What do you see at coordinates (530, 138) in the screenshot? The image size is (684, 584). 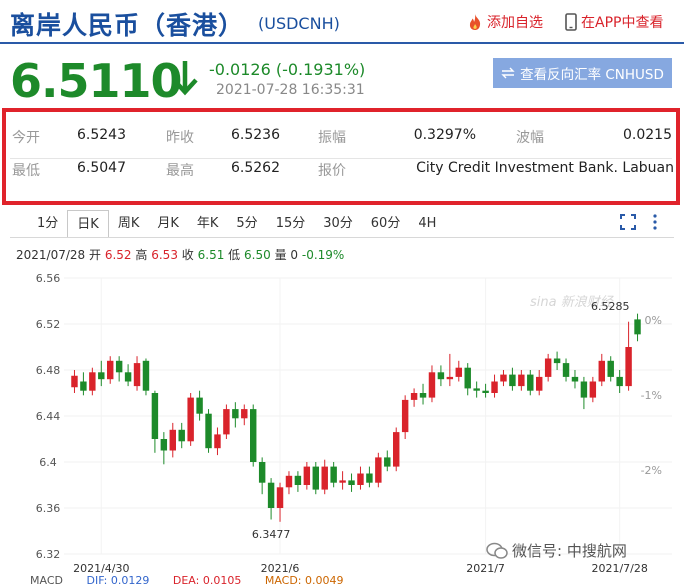 I see `wave-label: 波幅` at bounding box center [530, 138].